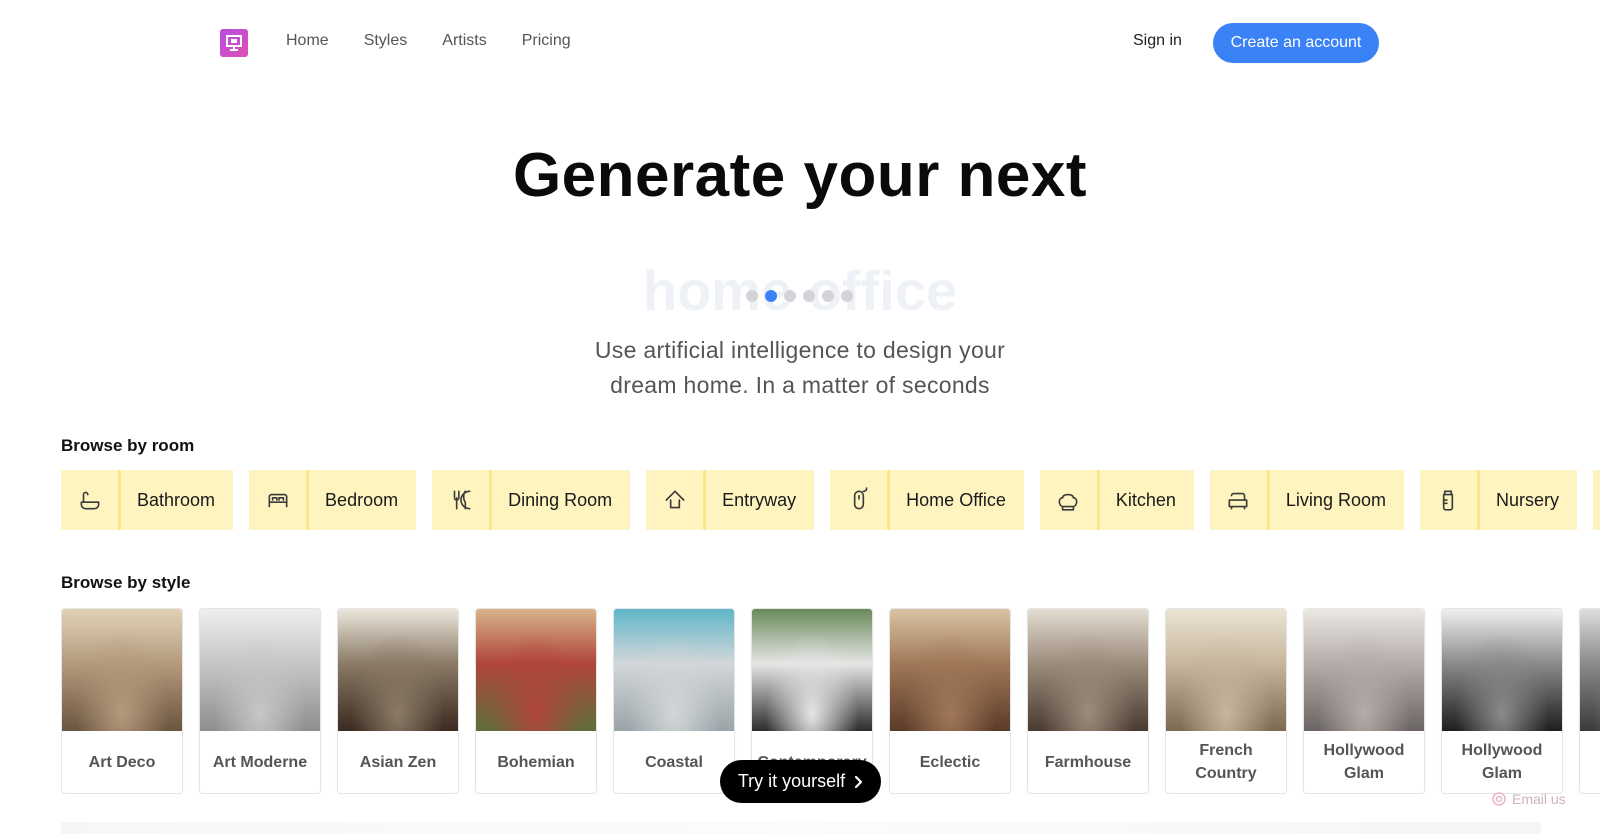 The width and height of the screenshot is (1600, 834). Describe the element at coordinates (859, 781) in the screenshot. I see `chevron-right-icon` at that location.